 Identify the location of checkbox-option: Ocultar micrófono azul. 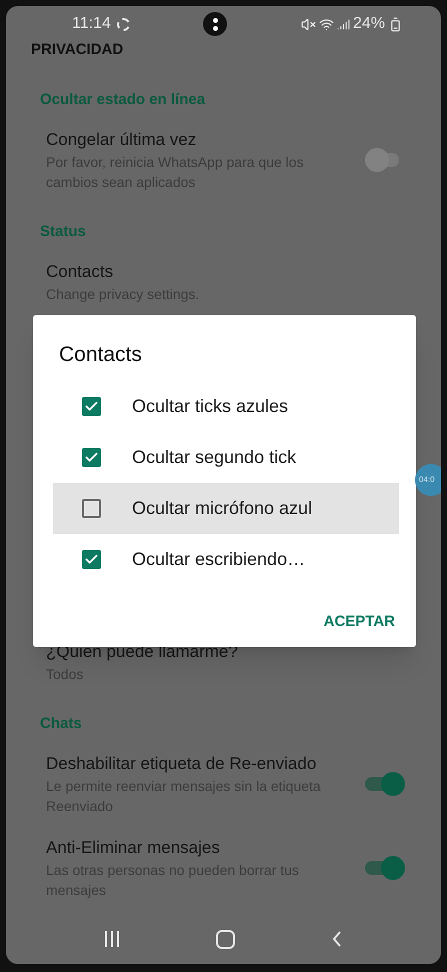
(226, 508).